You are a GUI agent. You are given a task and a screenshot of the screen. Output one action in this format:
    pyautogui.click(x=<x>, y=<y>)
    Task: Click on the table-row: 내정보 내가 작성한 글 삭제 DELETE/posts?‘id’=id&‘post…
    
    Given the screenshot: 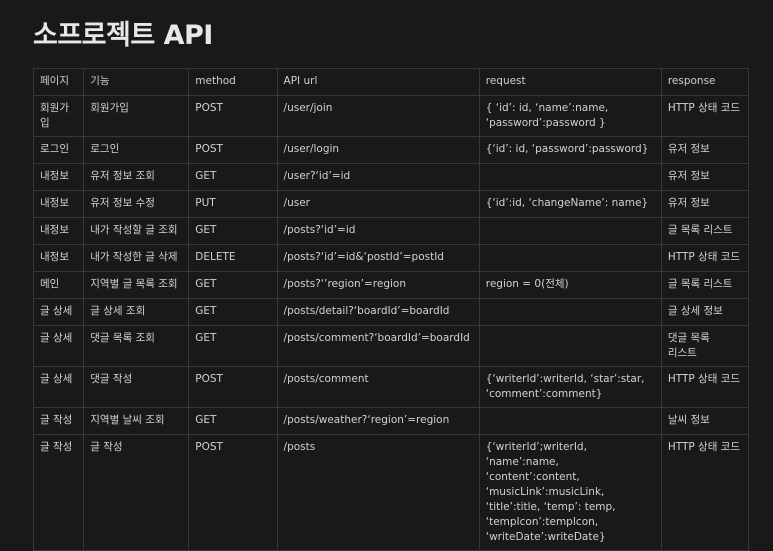 What is the action you would take?
    pyautogui.click(x=391, y=258)
    